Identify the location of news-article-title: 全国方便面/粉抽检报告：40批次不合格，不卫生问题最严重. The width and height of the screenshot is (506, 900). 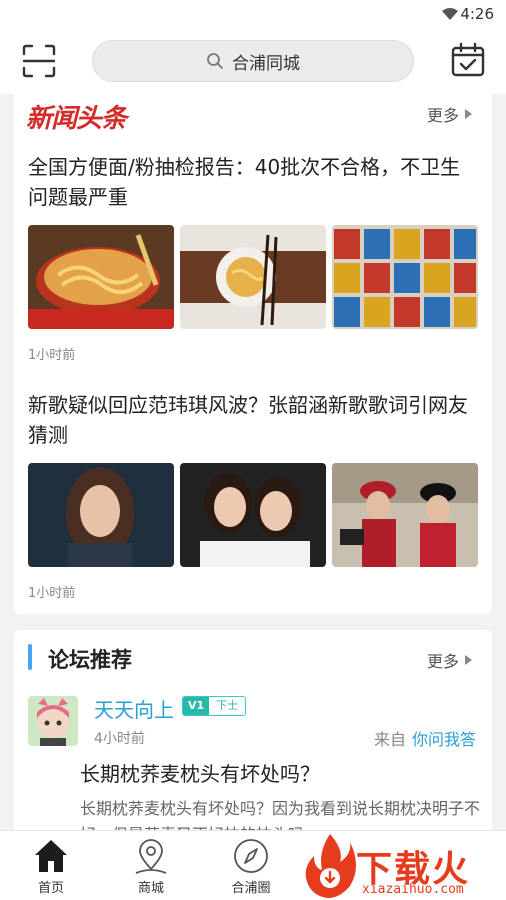
(253, 182).